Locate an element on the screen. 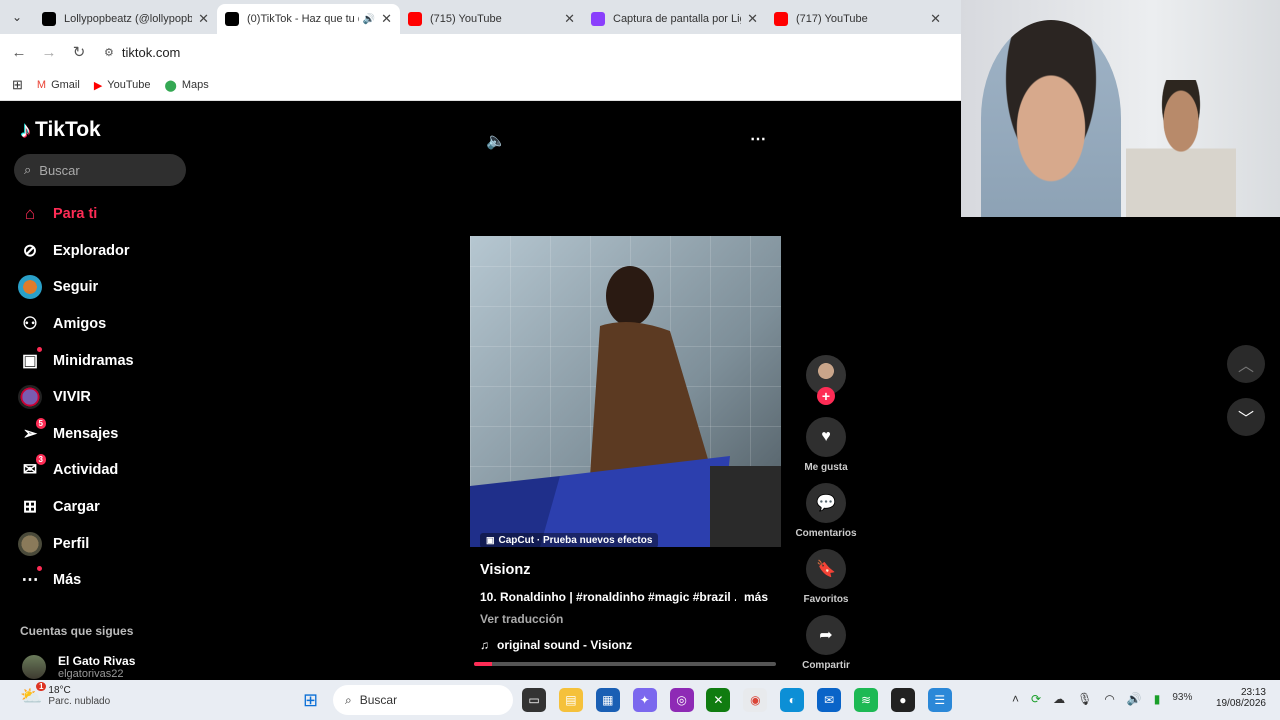 The image size is (1280, 720). sound-link: ♫ original sound - Visionz is located at coordinates (556, 645).